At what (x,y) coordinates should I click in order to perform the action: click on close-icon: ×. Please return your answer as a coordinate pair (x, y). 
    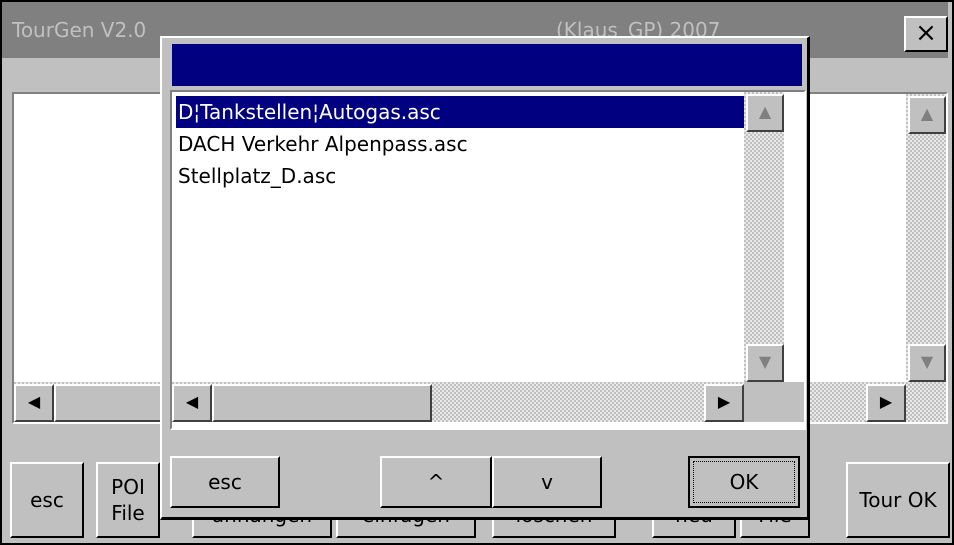
    Looking at the image, I should click on (926, 33).